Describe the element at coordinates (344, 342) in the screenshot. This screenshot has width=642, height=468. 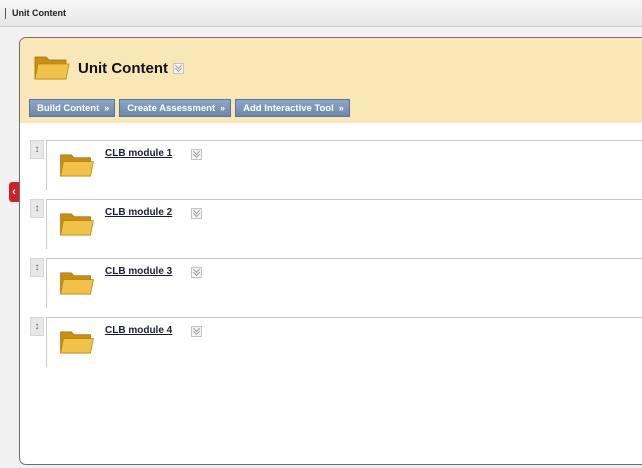
I see `module-card: CLB module 4` at that location.